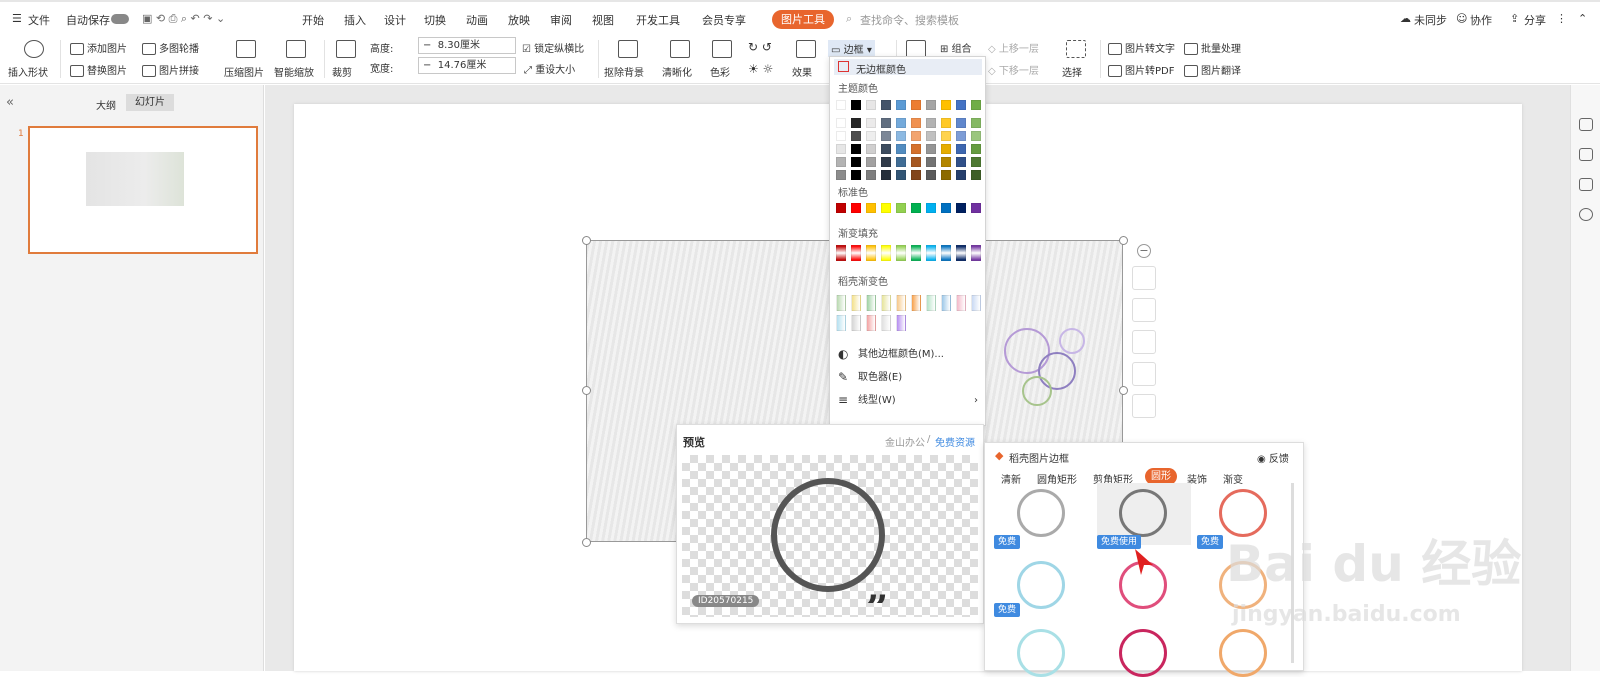 The height and width of the screenshot is (677, 1600). I want to click on translate-button: 图片翻译, so click(1212, 69).